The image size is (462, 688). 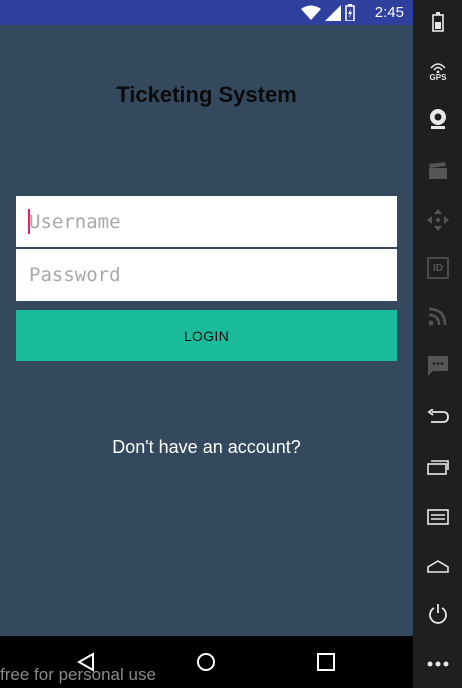 What do you see at coordinates (29, 221) in the screenshot?
I see `text-caret` at bounding box center [29, 221].